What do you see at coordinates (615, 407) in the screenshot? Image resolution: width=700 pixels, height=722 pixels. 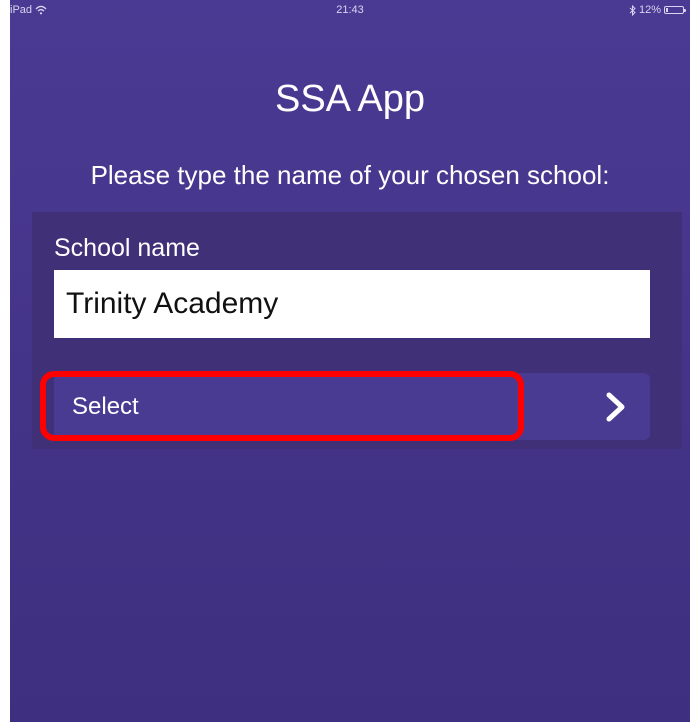 I see `chevron-right-icon` at bounding box center [615, 407].